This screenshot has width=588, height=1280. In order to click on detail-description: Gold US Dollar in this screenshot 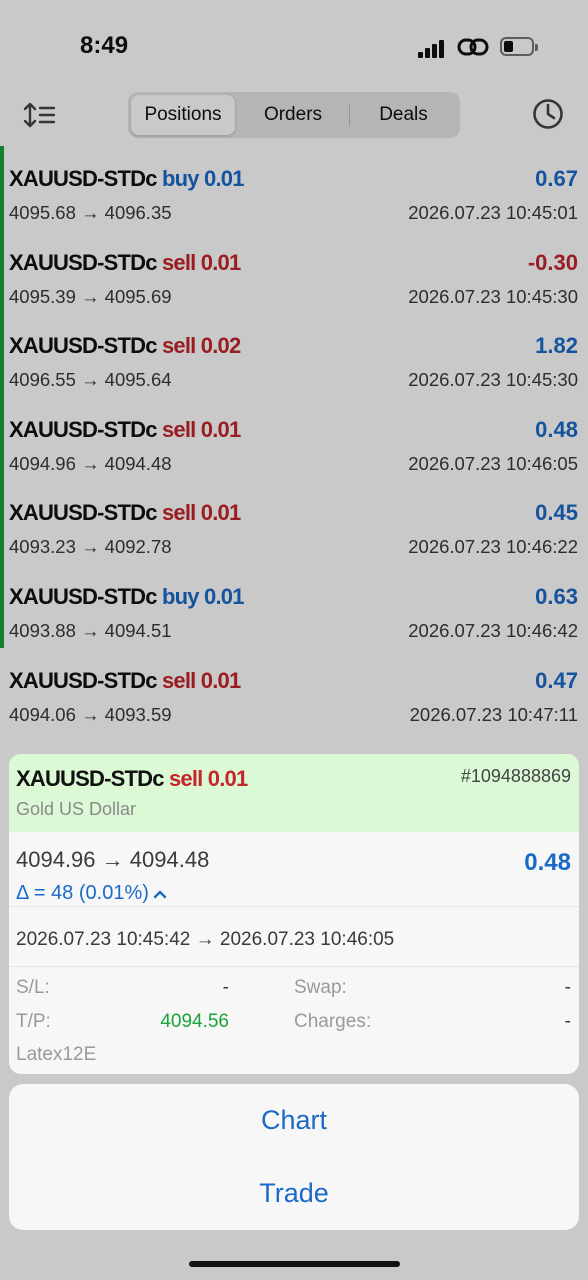, I will do `click(76, 809)`.